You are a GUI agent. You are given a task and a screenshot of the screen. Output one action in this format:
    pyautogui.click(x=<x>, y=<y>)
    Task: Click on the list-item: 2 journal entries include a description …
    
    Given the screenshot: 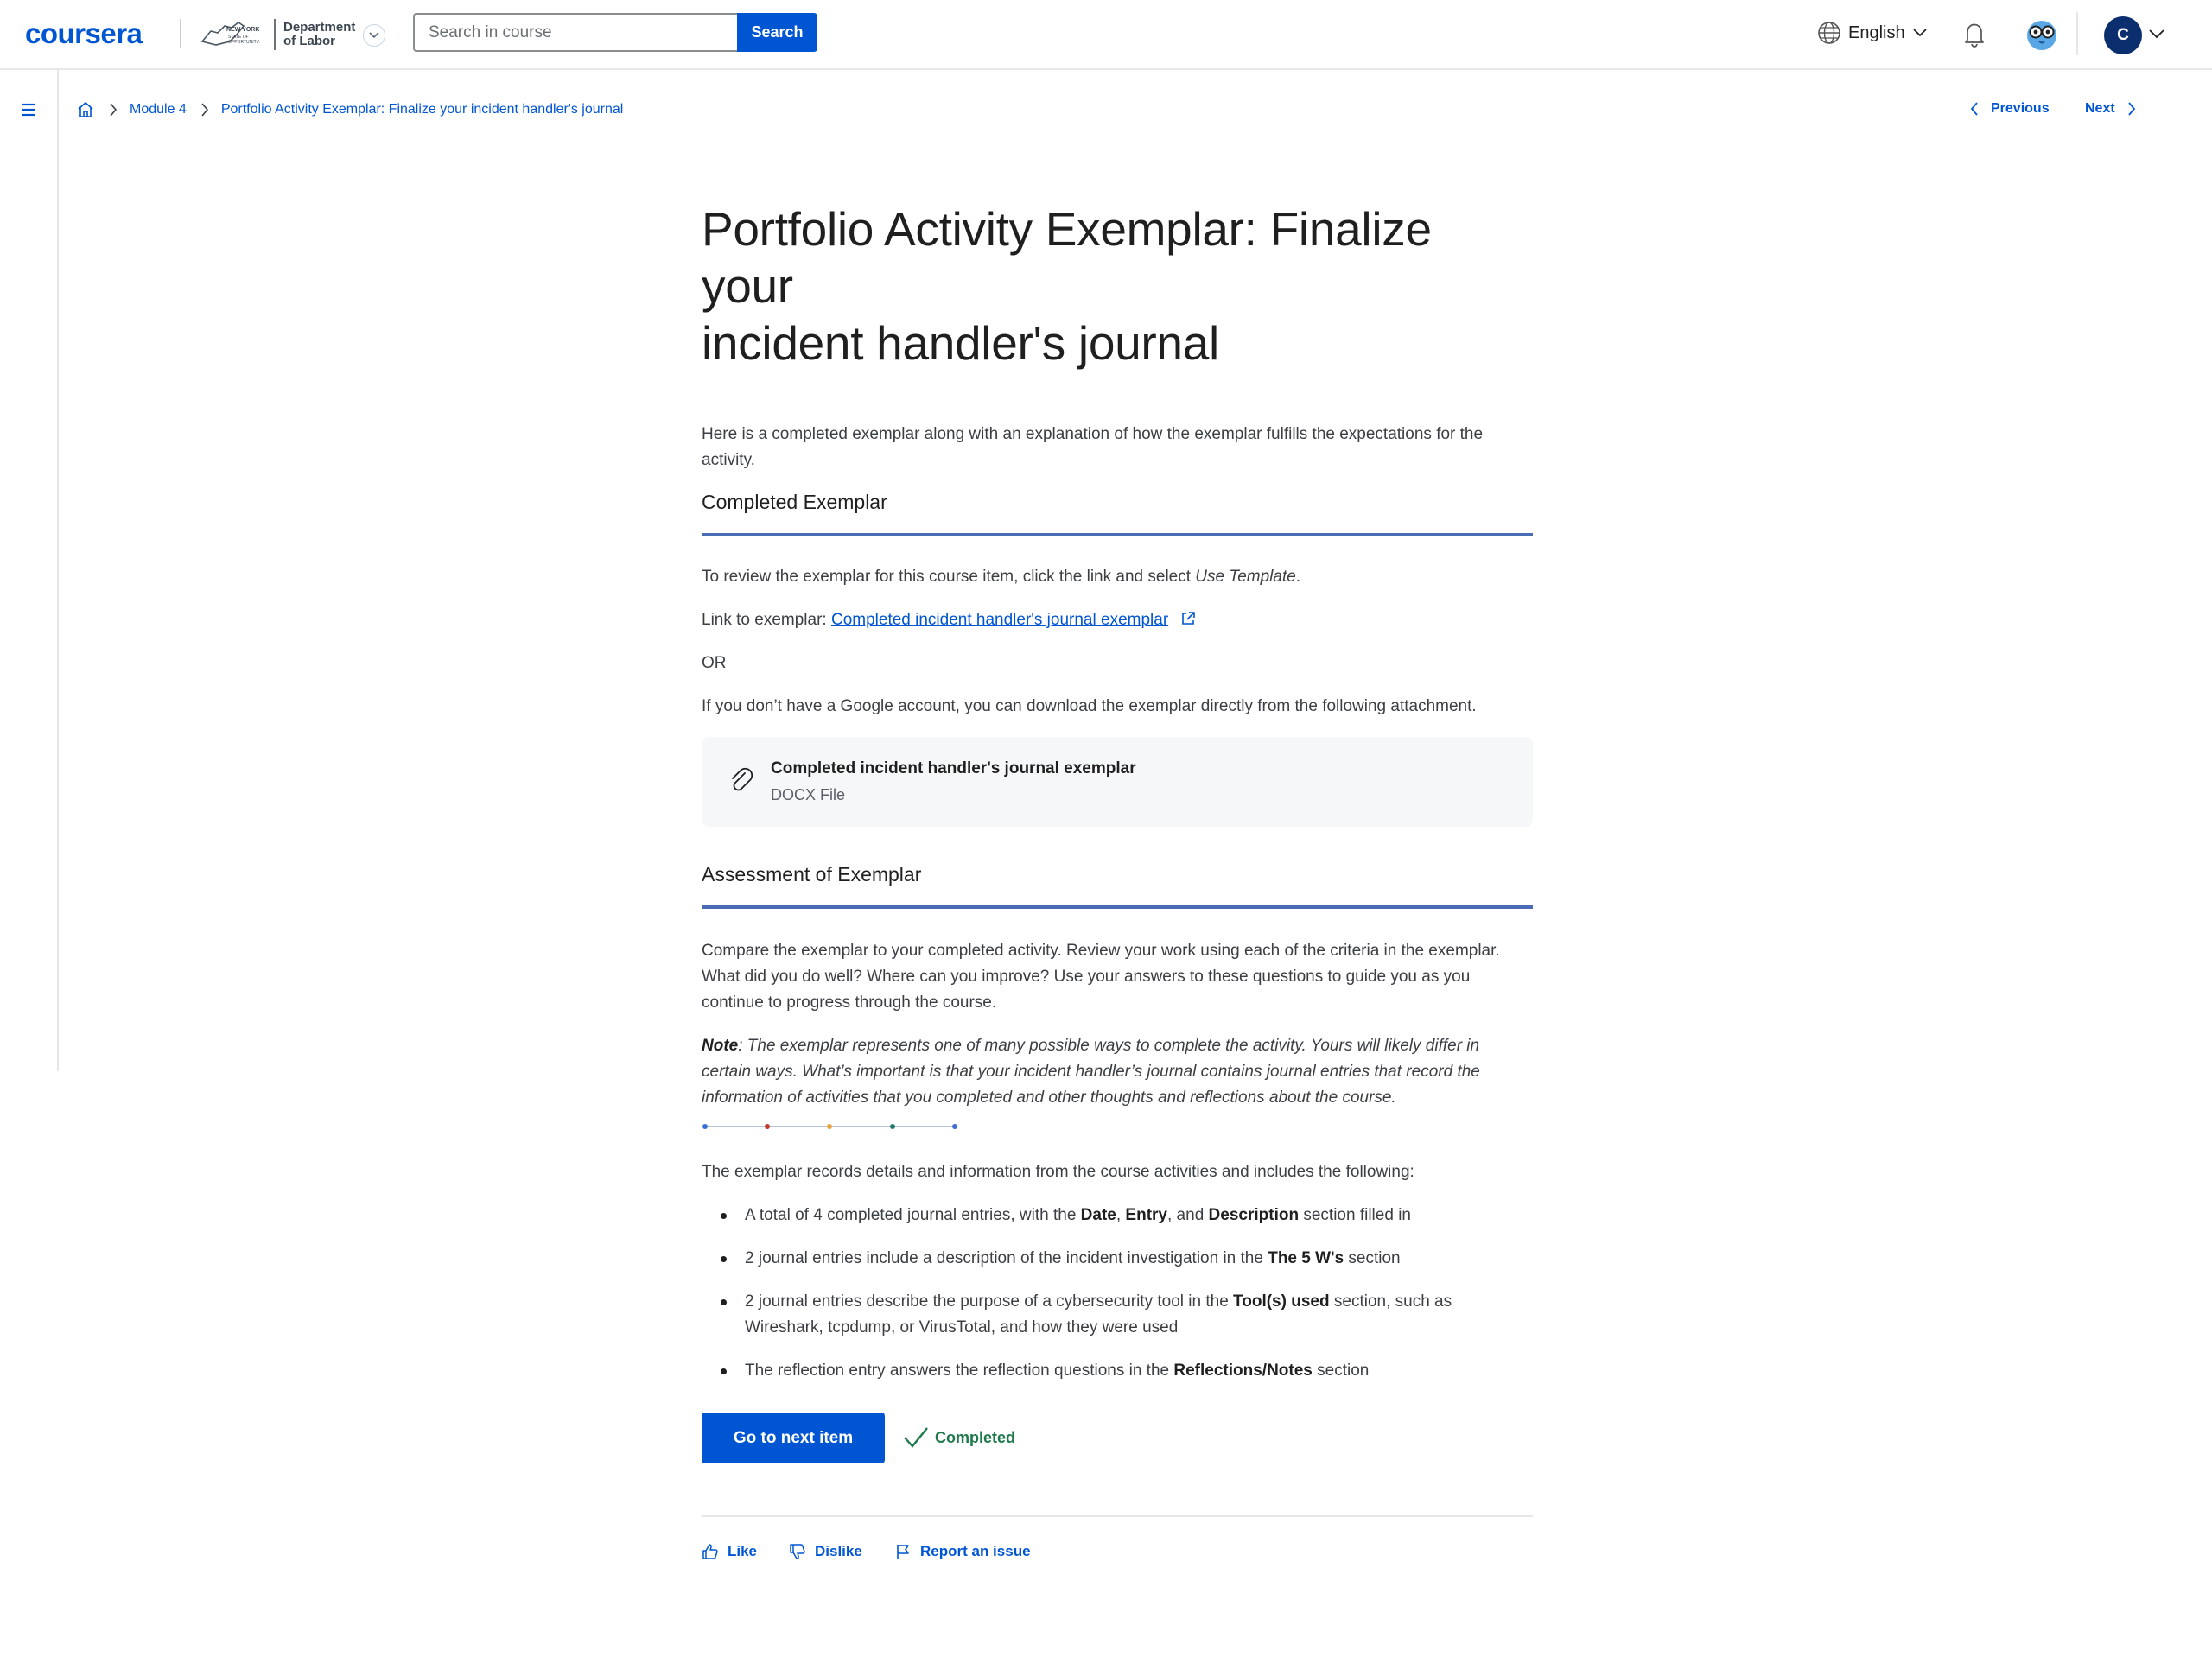 What is the action you would take?
    pyautogui.click(x=1117, y=1259)
    